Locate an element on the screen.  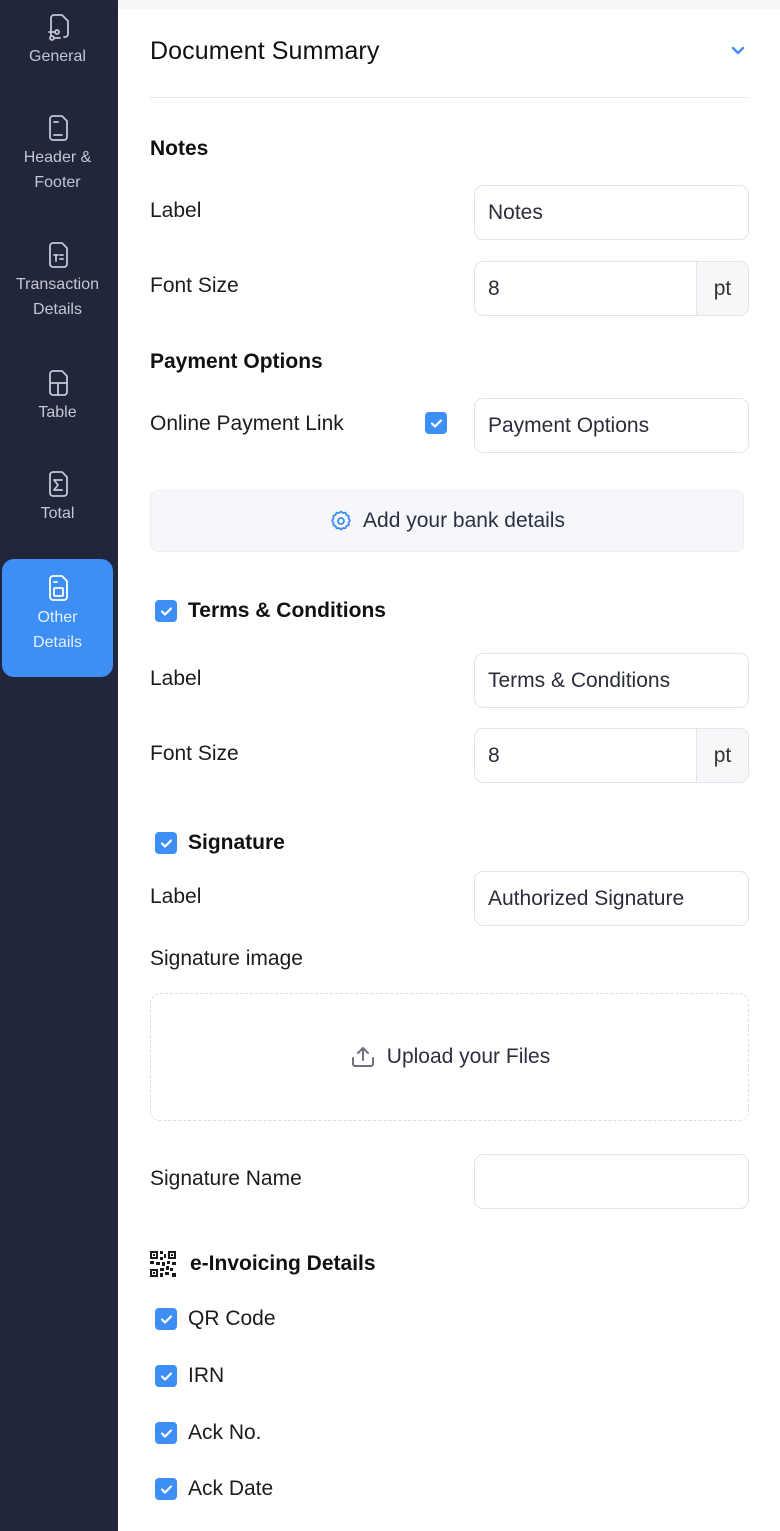
sidebar-item-other-details: Other Details is located at coordinates (57, 618).